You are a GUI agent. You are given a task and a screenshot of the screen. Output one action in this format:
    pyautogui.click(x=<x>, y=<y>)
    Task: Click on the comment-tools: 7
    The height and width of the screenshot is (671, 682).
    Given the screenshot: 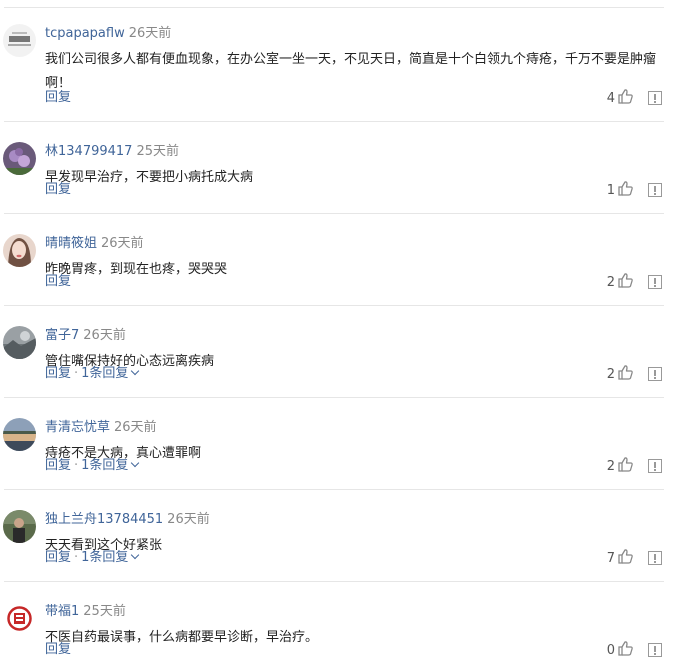 What is the action you would take?
    pyautogui.click(x=634, y=558)
    